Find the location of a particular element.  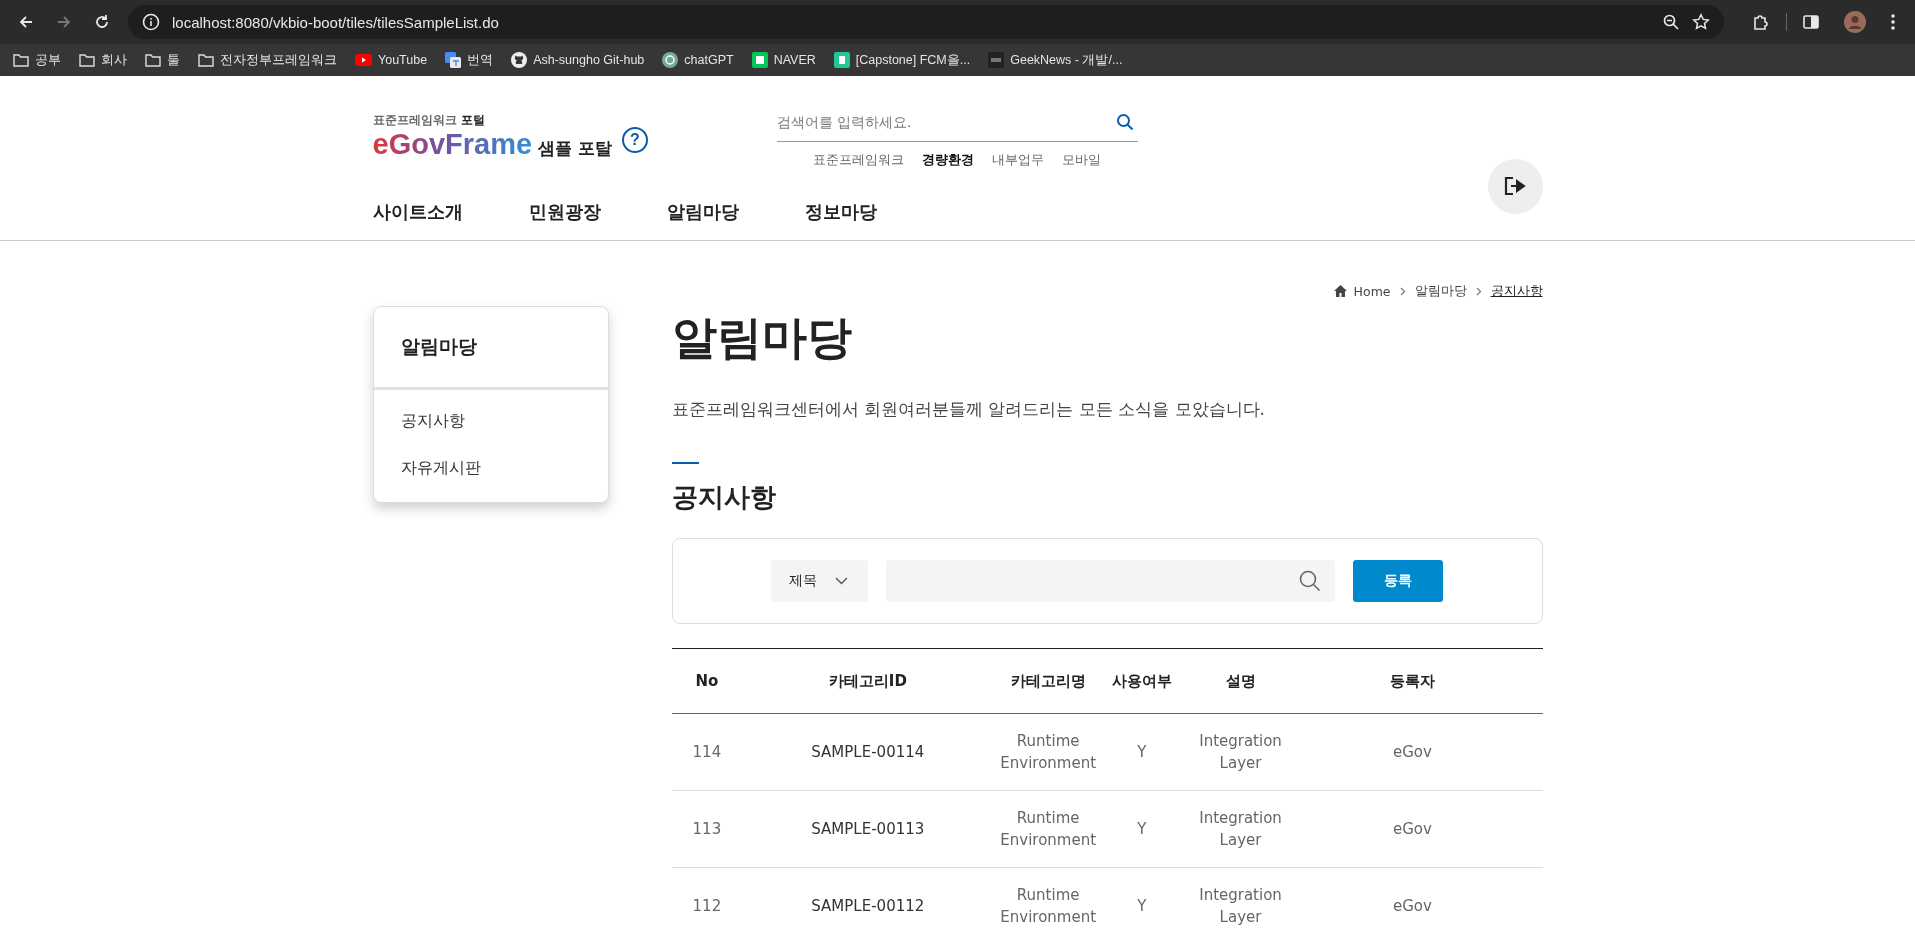

quick-link: 모바일 is located at coordinates (1081, 160).